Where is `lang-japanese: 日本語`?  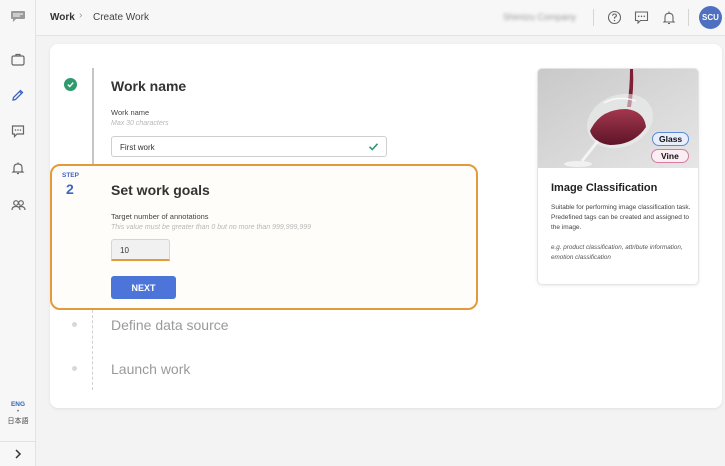
lang-japanese: 日本語 is located at coordinates (18, 421).